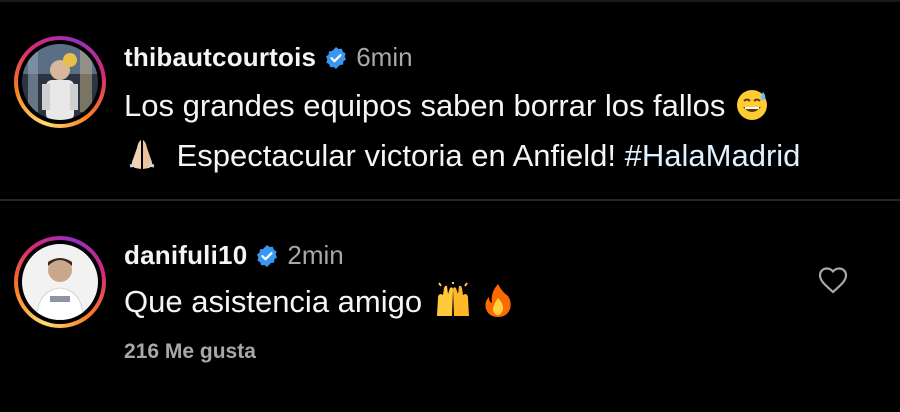 The height and width of the screenshot is (412, 900). What do you see at coordinates (833, 280) in the screenshot?
I see `like-heart-icon` at bounding box center [833, 280].